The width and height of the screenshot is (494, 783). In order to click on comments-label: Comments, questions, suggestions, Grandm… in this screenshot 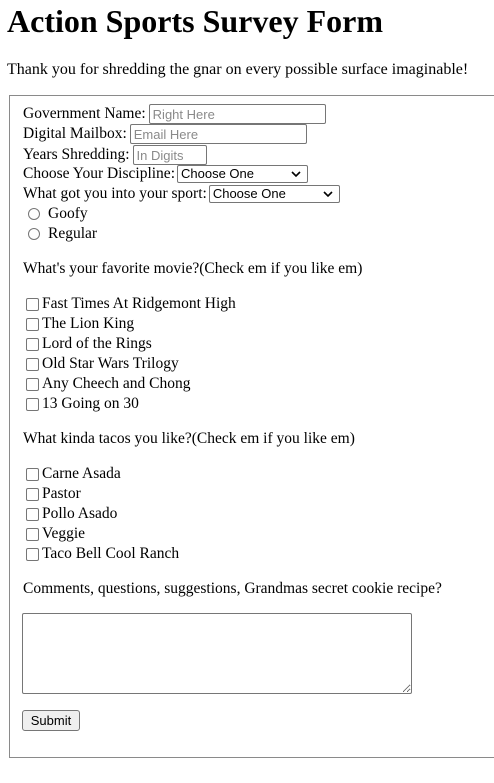, I will do `click(232, 588)`.